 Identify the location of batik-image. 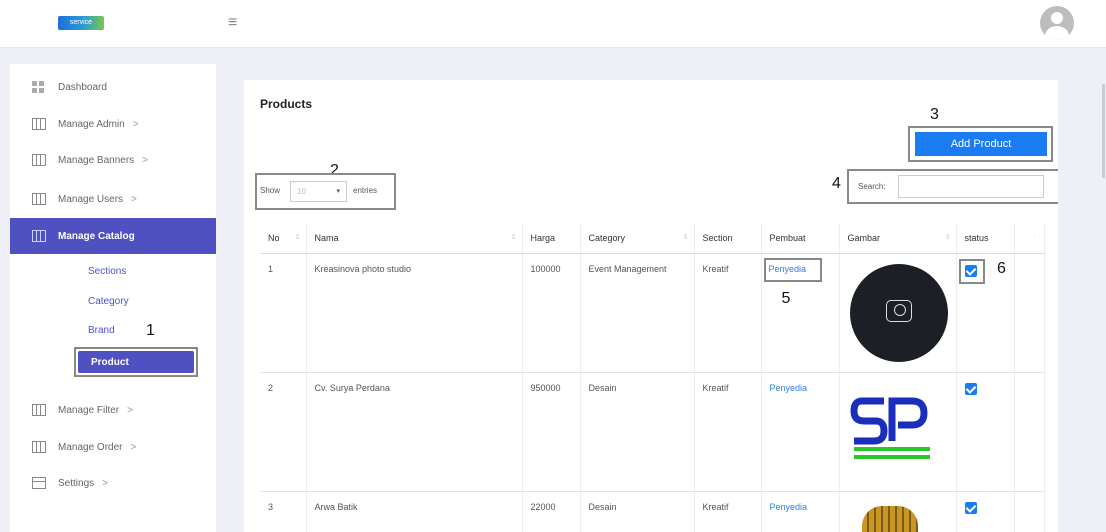
(889, 518).